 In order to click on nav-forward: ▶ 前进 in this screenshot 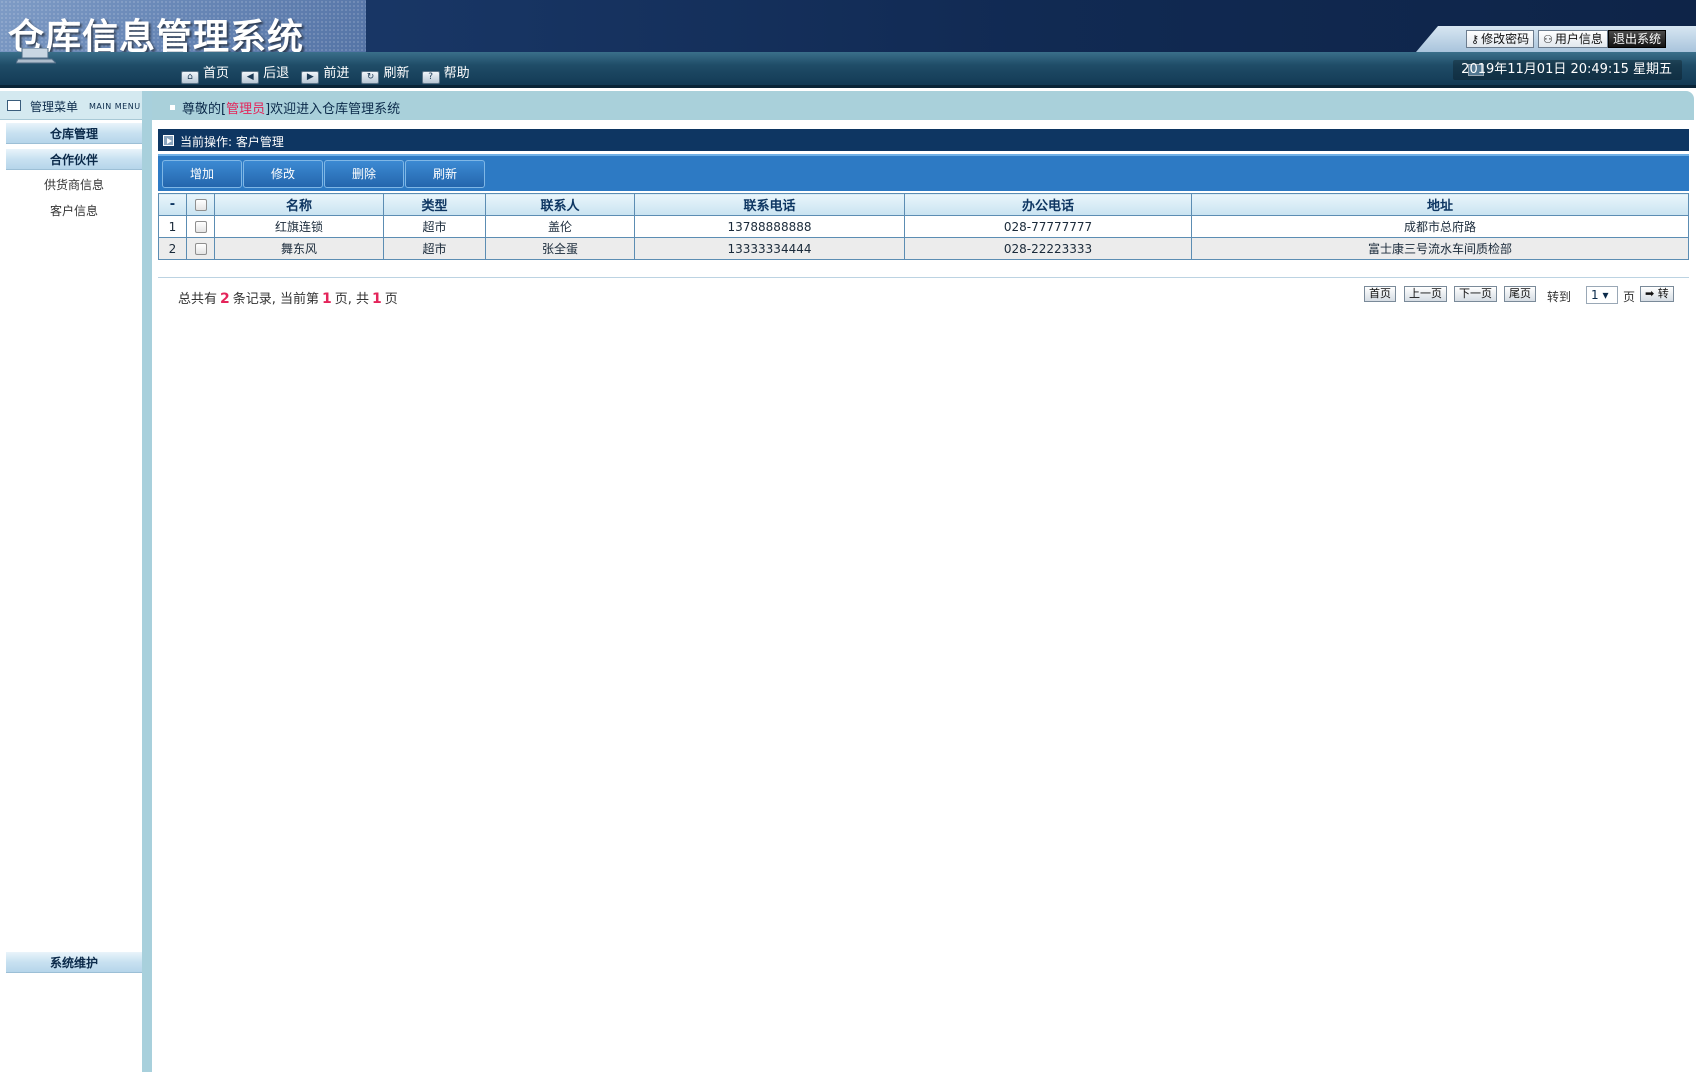, I will do `click(325, 73)`.